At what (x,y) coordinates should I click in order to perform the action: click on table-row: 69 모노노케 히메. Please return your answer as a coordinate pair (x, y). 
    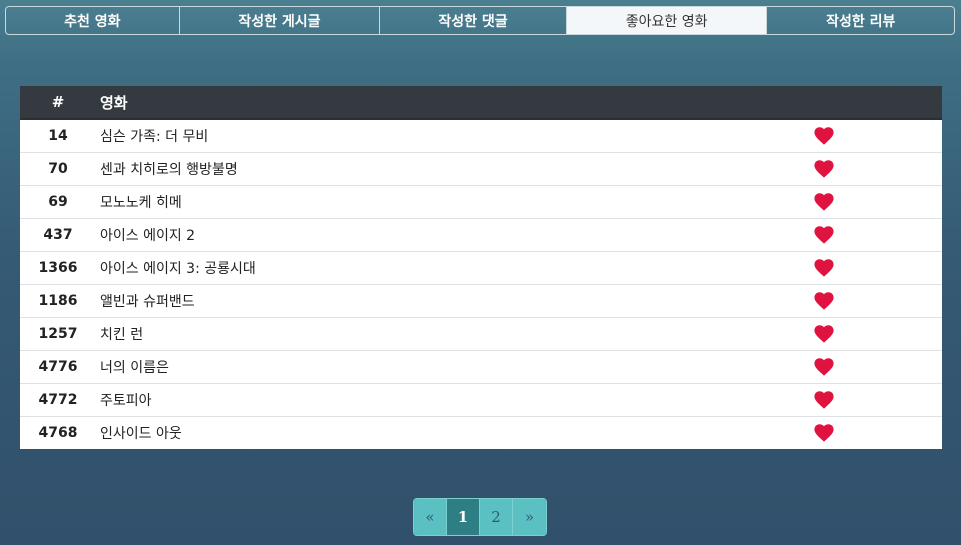
    Looking at the image, I should click on (481, 201).